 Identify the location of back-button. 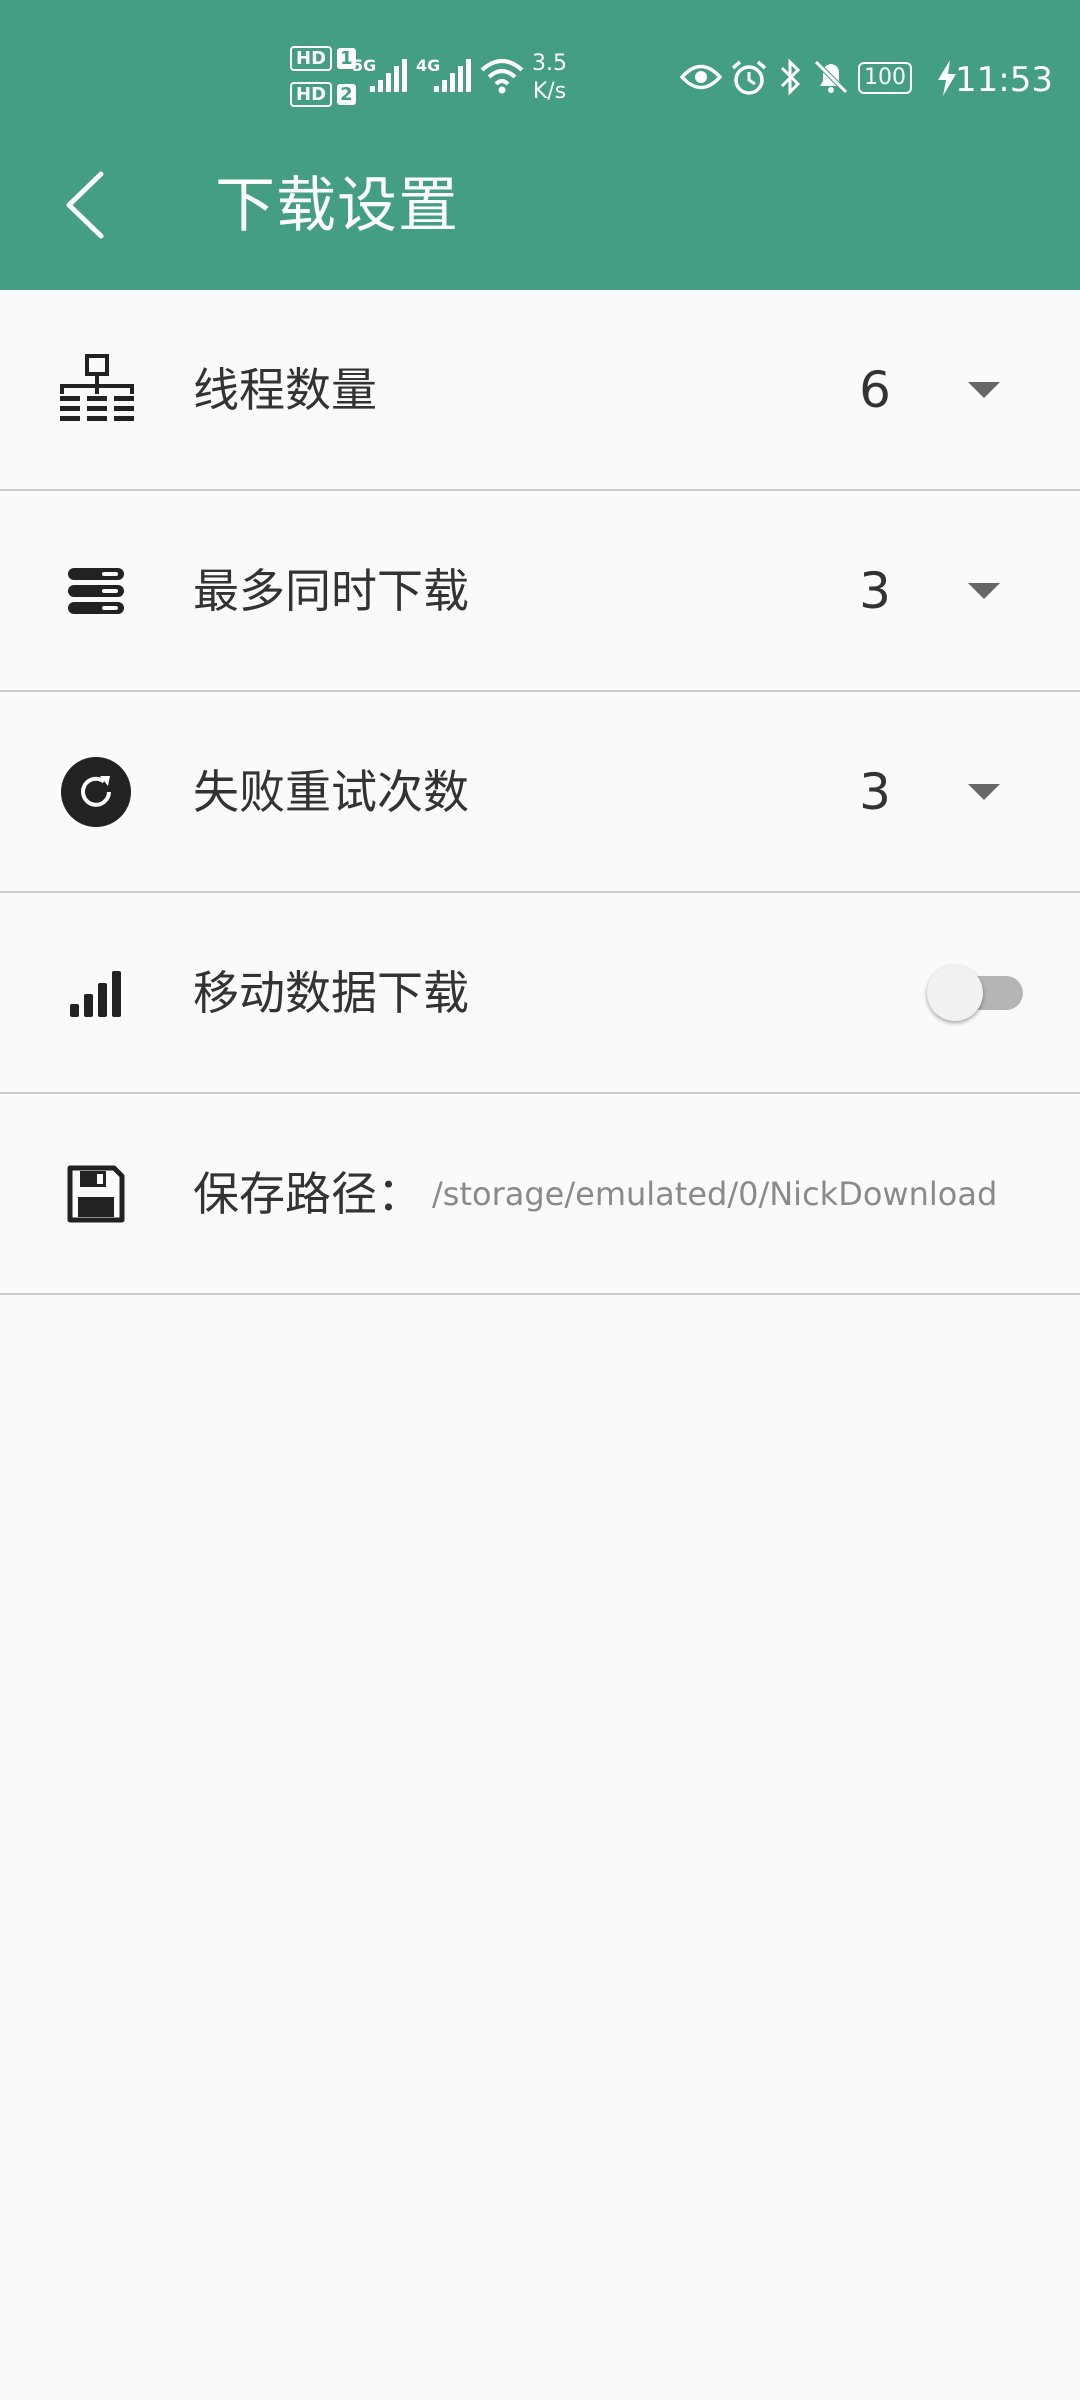
(85, 205).